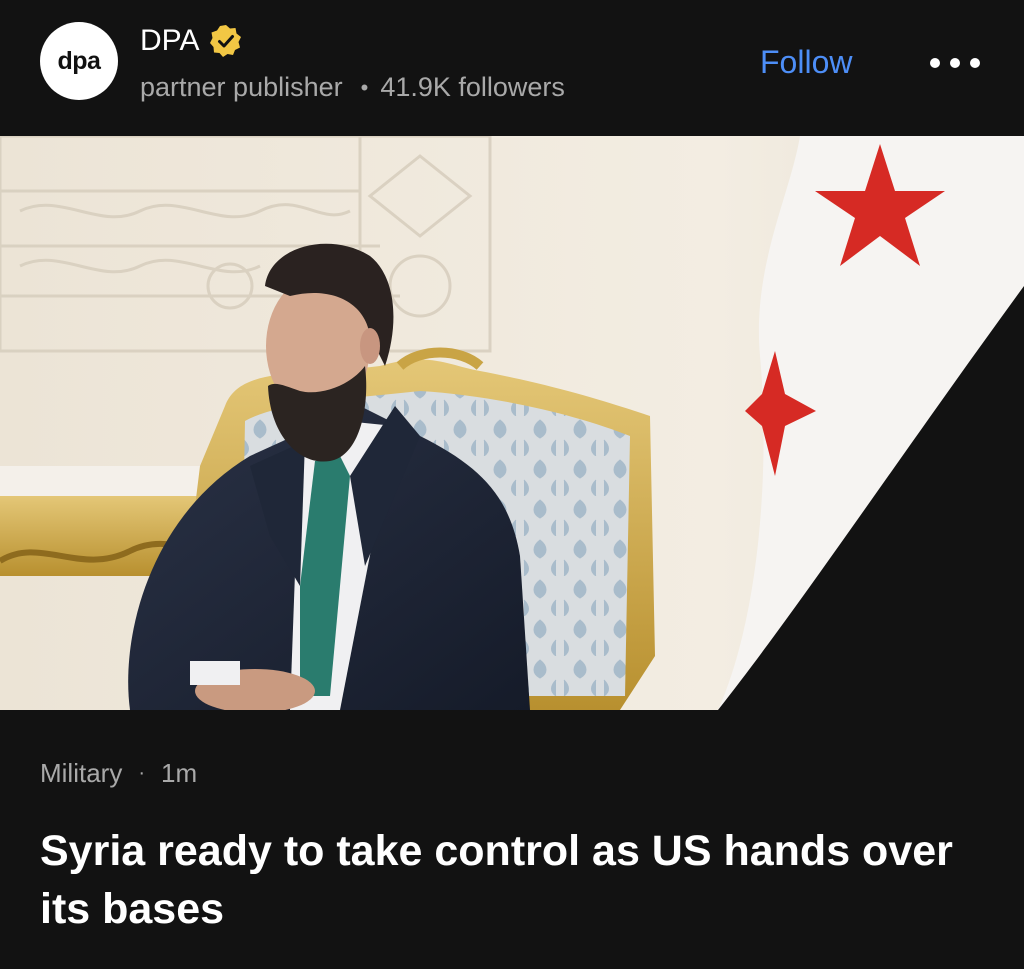  What do you see at coordinates (806, 62) in the screenshot?
I see `follow-button: Follow` at bounding box center [806, 62].